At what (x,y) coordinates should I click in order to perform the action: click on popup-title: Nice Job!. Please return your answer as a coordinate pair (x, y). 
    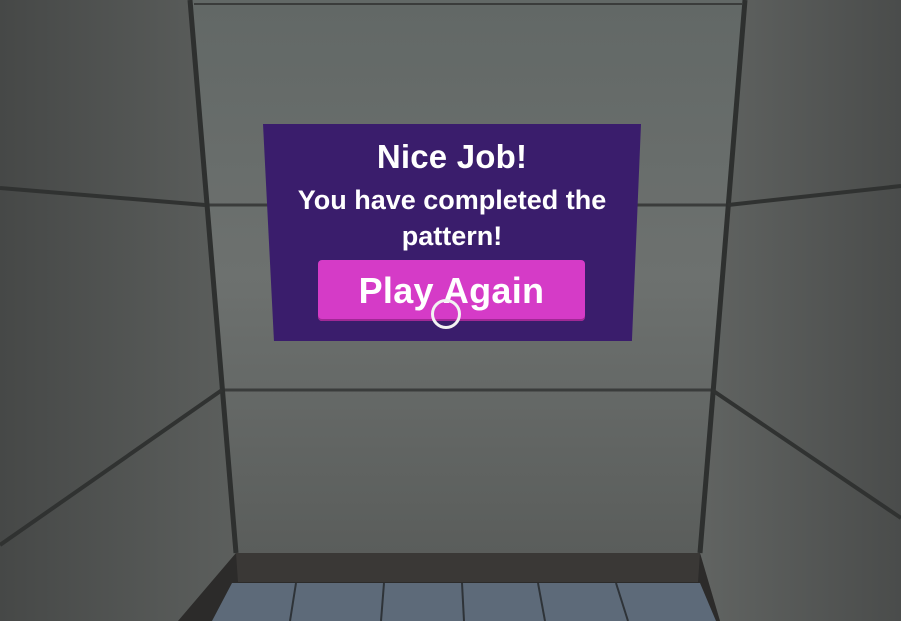
    Looking at the image, I should click on (452, 156).